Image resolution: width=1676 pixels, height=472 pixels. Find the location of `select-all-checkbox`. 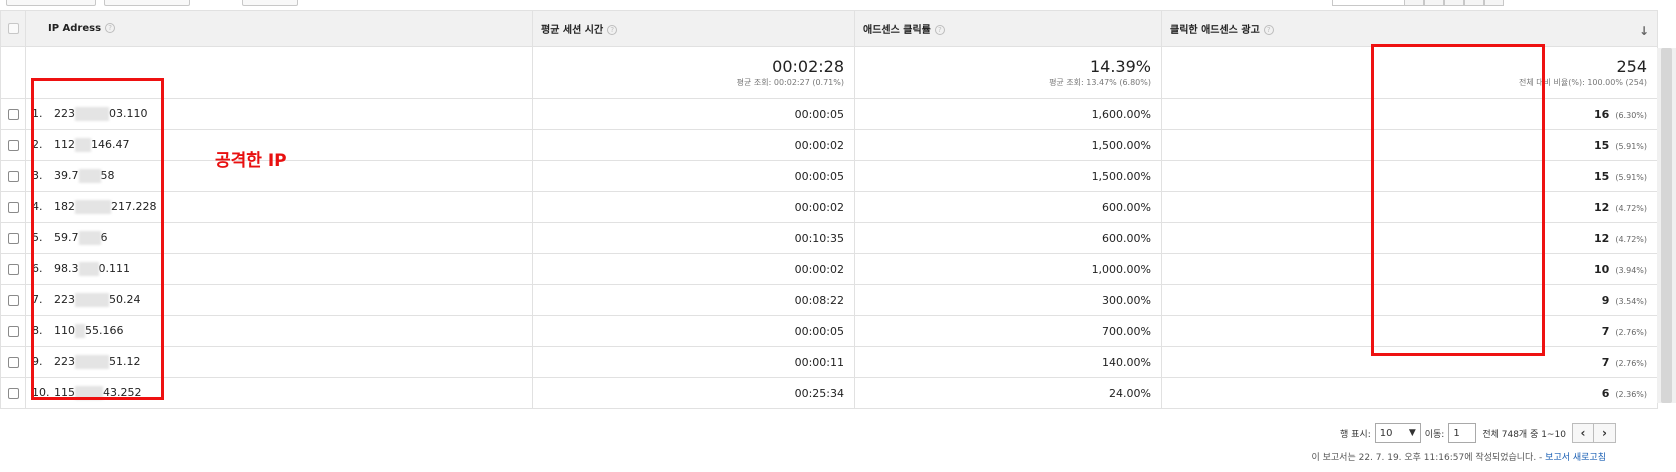

select-all-checkbox is located at coordinates (13, 28).